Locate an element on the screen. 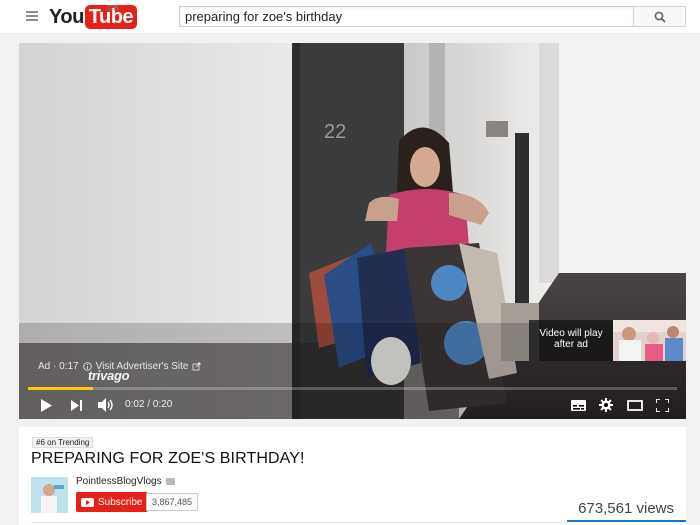  subtitles-icon is located at coordinates (578, 405).